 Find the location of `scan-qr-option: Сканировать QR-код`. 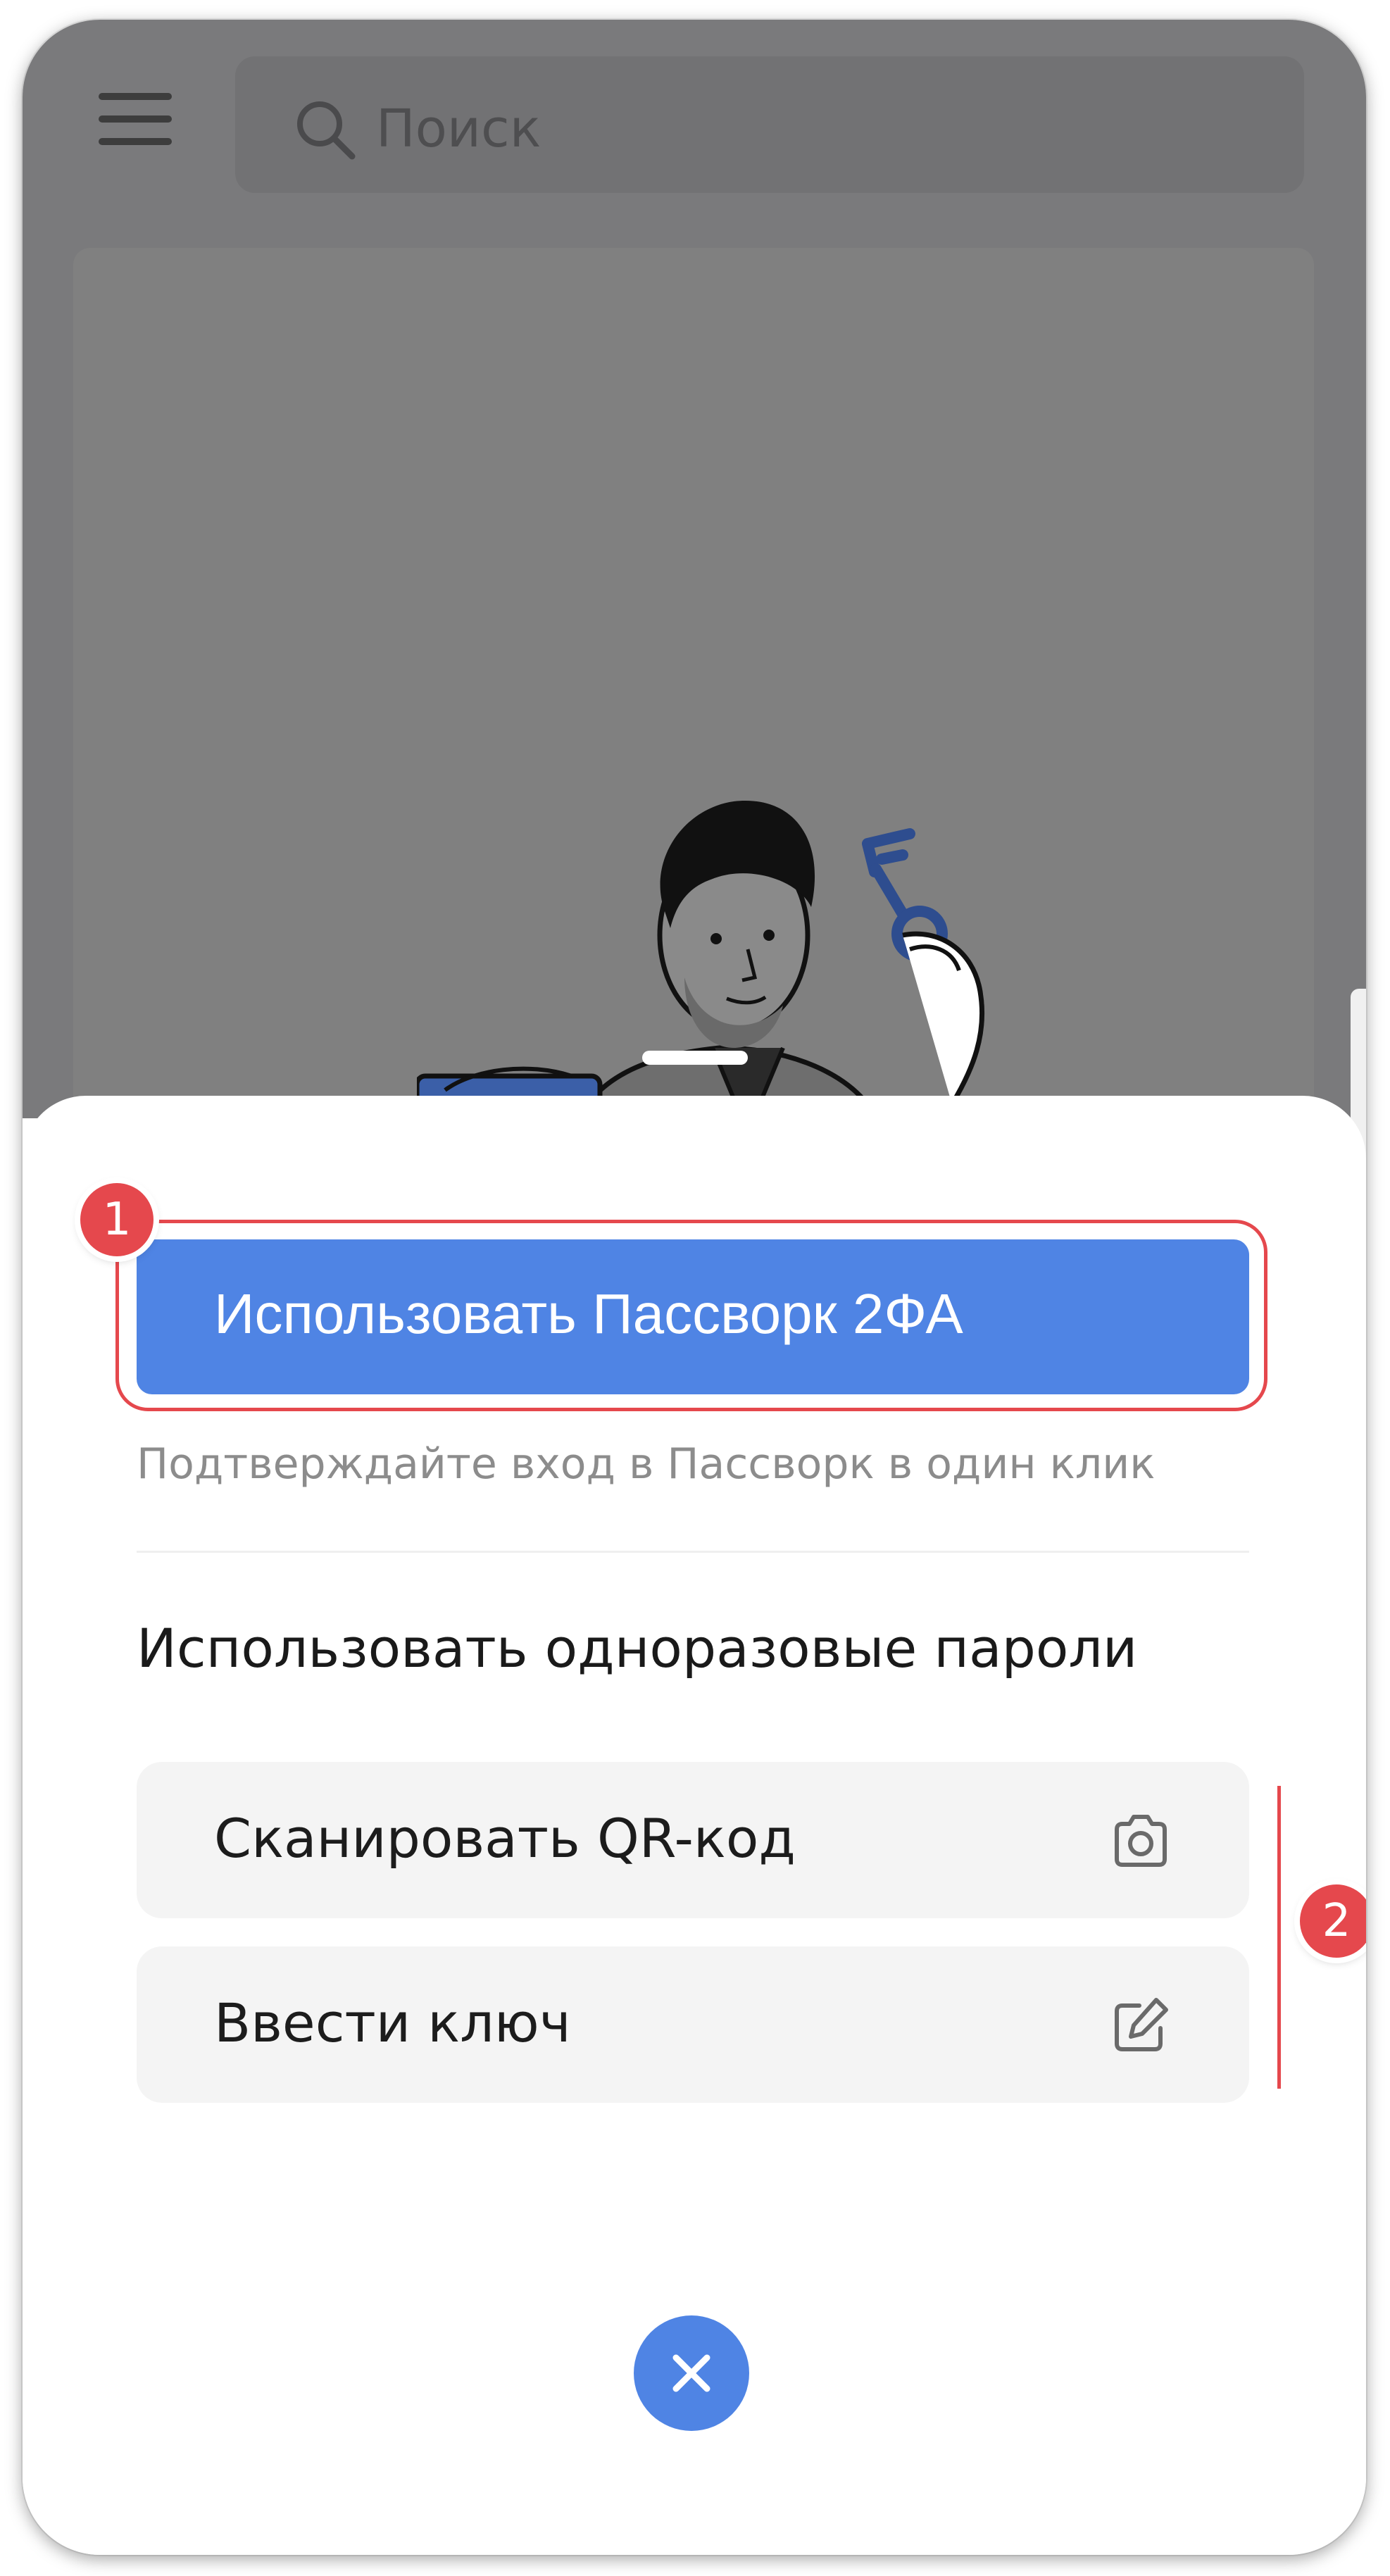

scan-qr-option: Сканировать QR-код is located at coordinates (693, 1840).